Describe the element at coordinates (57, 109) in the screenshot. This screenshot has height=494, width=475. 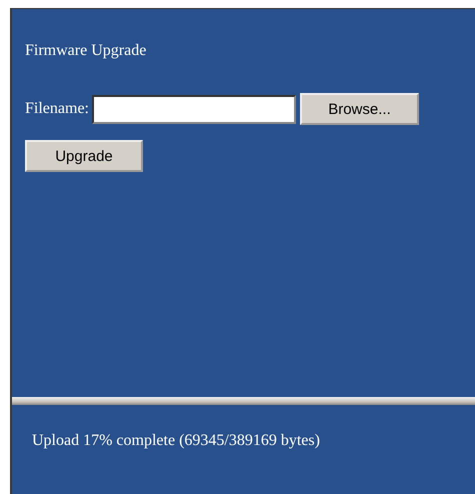
I see `filename-label: Filename:` at that location.